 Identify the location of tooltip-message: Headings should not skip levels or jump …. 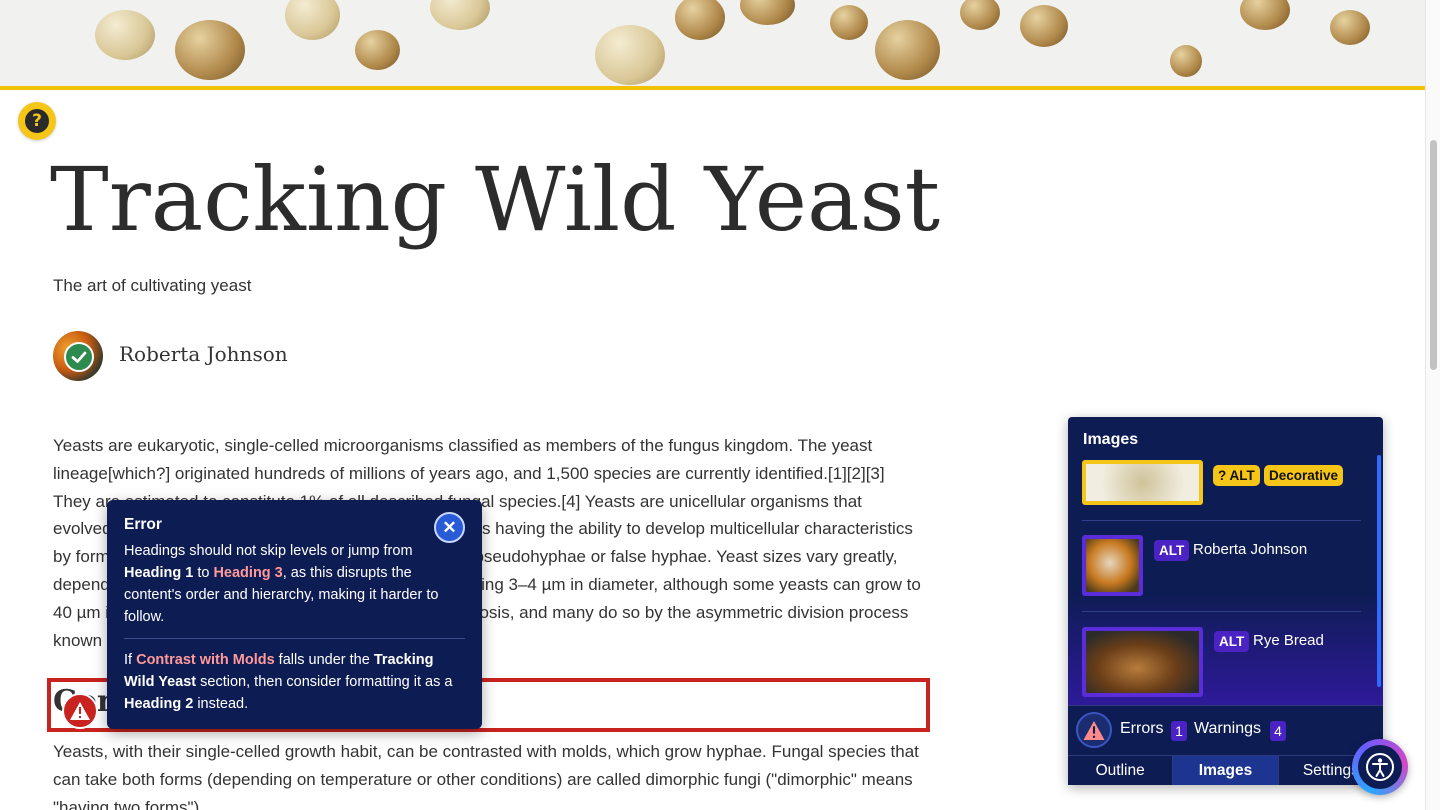
(294, 584).